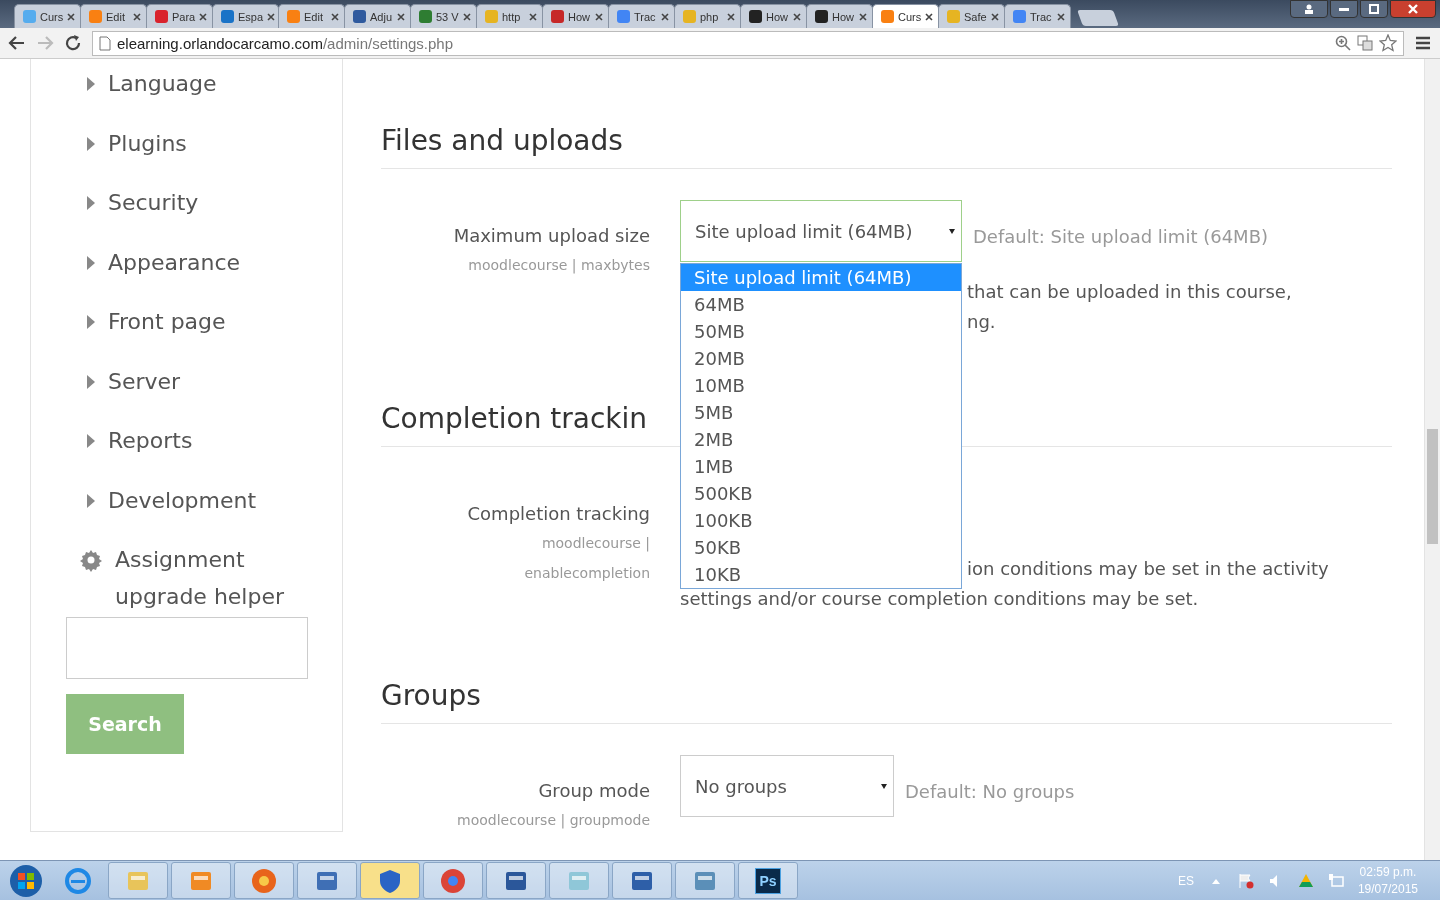 The image size is (1440, 900). What do you see at coordinates (208, 500) in the screenshot?
I see `sidebar-item: Development` at bounding box center [208, 500].